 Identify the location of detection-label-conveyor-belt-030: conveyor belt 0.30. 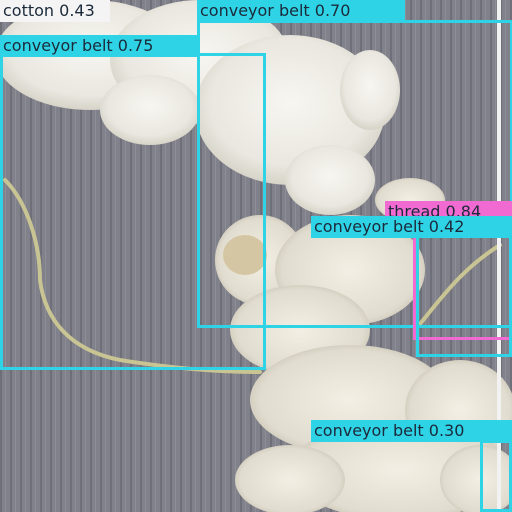
(411, 431).